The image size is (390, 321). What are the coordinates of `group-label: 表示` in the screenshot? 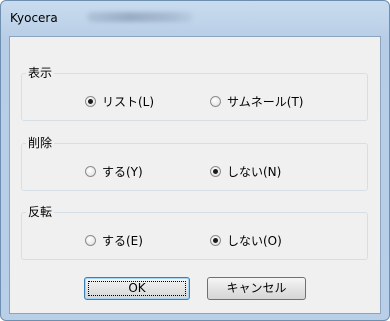 It's located at (40, 73).